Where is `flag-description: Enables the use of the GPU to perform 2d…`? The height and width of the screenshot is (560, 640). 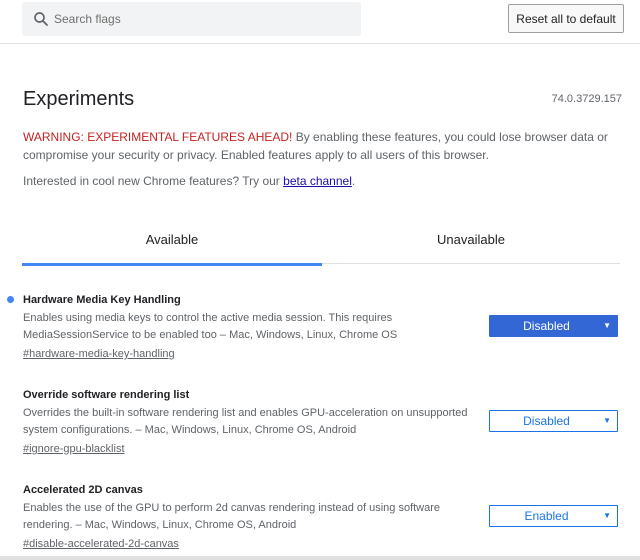
flag-description: Enables the use of the GPU to perform 2d… is located at coordinates (232, 516).